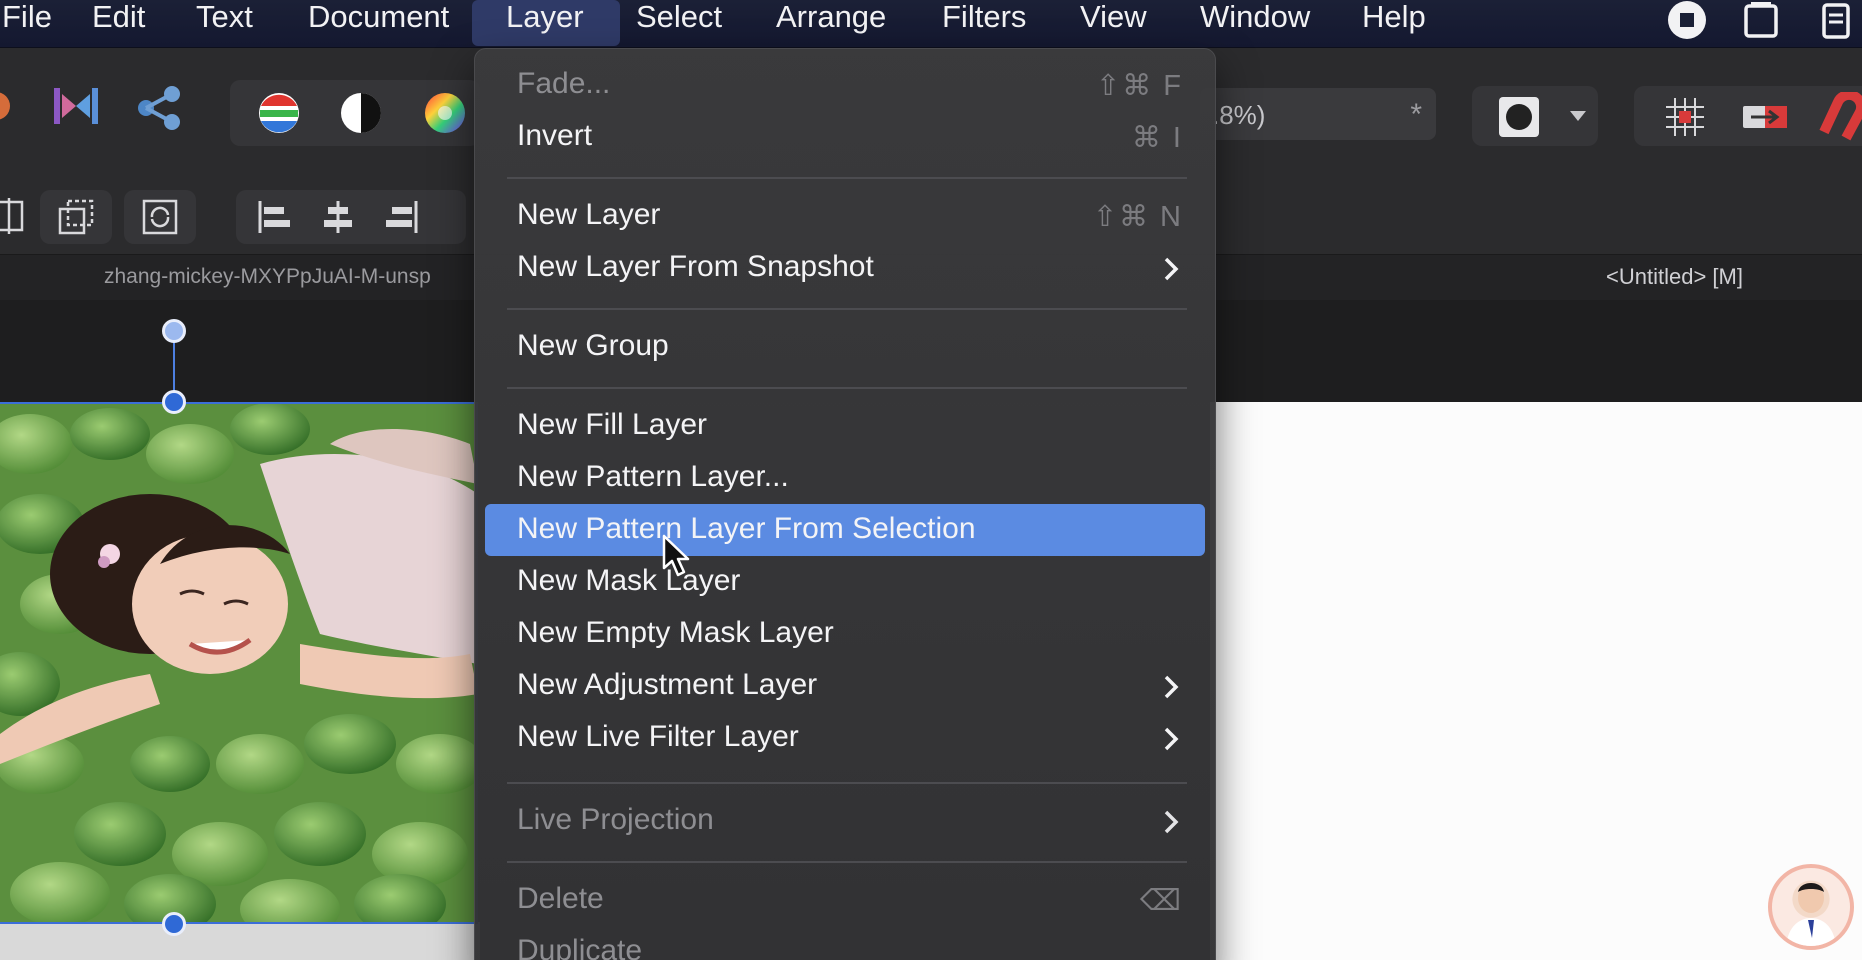  What do you see at coordinates (667, 684) in the screenshot?
I see `menu-item-label: New Adjustment Layer` at bounding box center [667, 684].